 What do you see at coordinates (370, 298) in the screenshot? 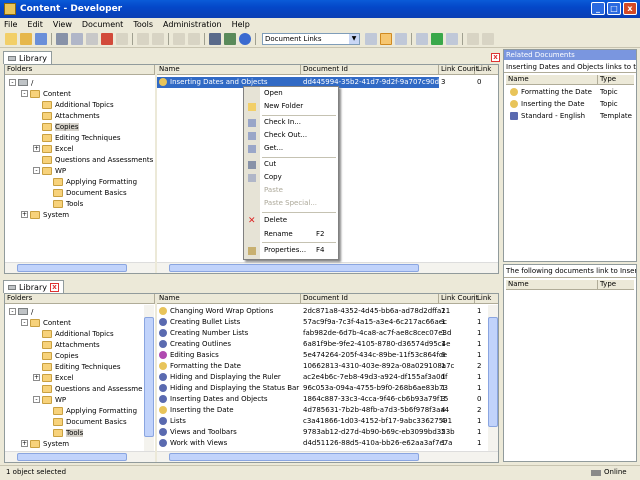
I see `col-document-id: Document Id` at bounding box center [370, 298].